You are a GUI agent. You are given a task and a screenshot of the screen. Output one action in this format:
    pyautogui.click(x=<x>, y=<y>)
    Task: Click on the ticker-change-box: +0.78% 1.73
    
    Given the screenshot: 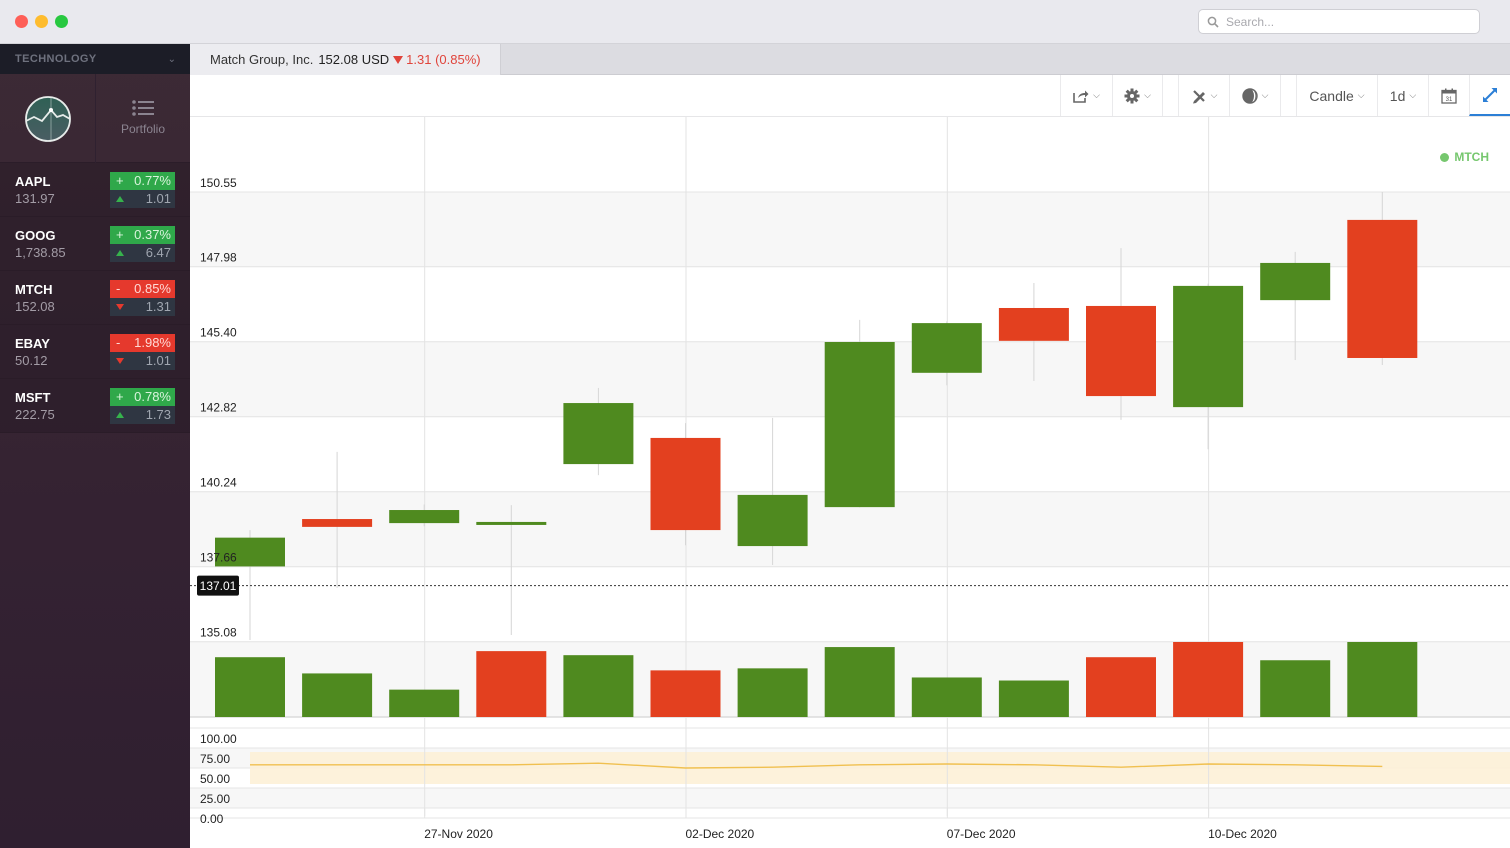 What is the action you would take?
    pyautogui.click(x=142, y=405)
    